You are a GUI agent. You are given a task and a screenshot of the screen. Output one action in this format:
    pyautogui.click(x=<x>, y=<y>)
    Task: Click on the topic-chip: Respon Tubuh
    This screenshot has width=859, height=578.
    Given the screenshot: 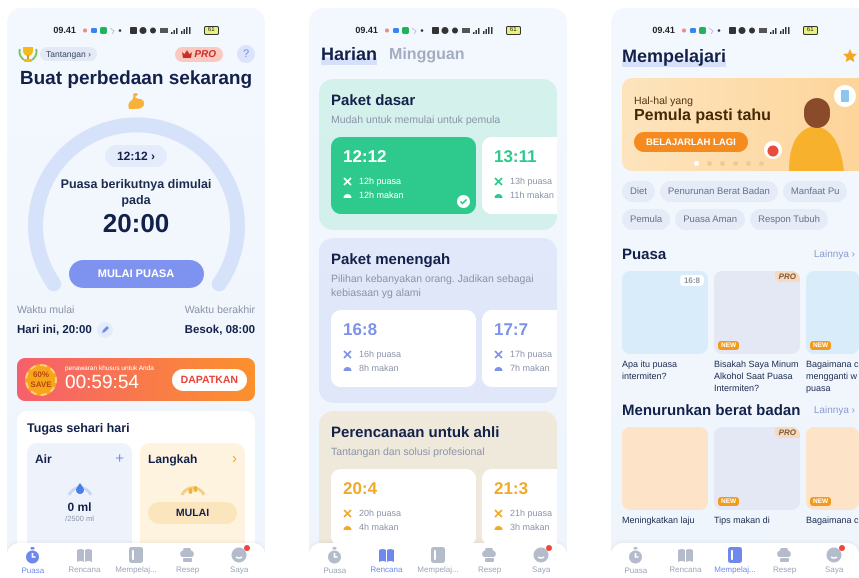 What is the action you would take?
    pyautogui.click(x=789, y=219)
    